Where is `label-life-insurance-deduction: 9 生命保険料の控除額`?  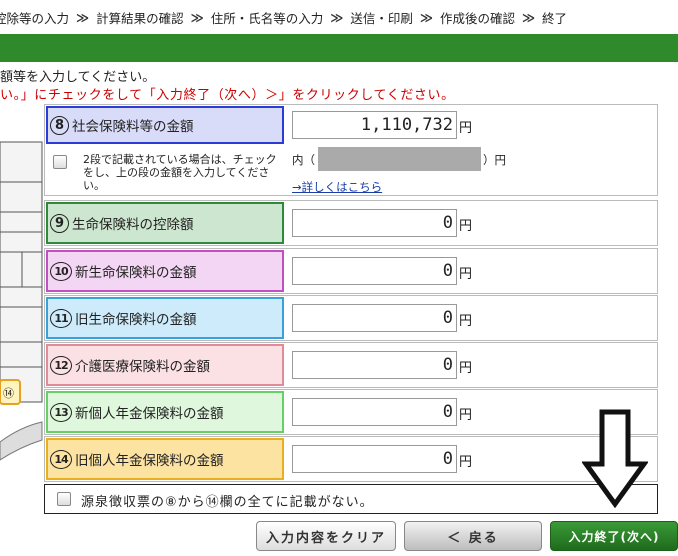
label-life-insurance-deduction: 9 生命保険料の控除額 is located at coordinates (165, 223).